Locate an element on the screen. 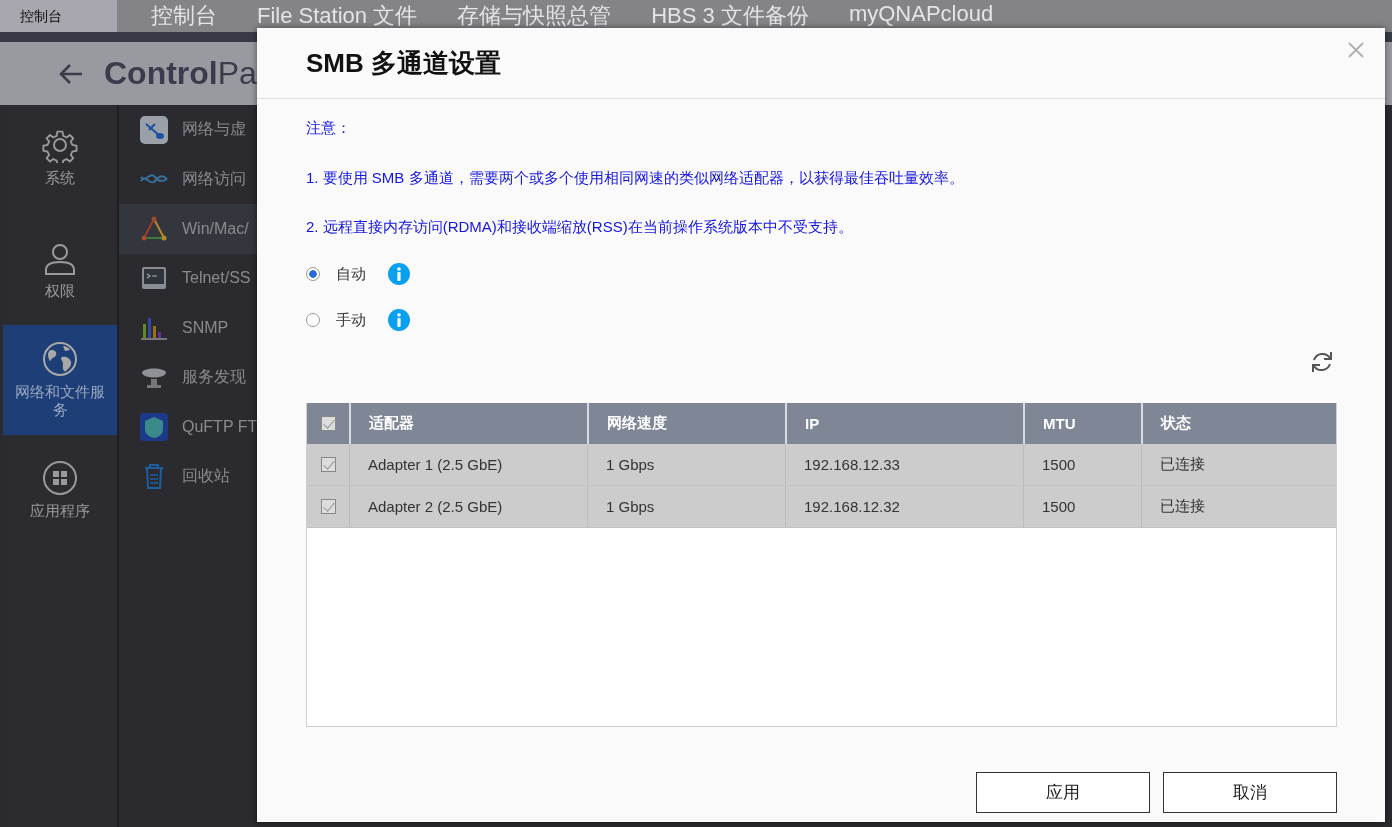  menu-item: Win/Mac/ is located at coordinates (189, 229).